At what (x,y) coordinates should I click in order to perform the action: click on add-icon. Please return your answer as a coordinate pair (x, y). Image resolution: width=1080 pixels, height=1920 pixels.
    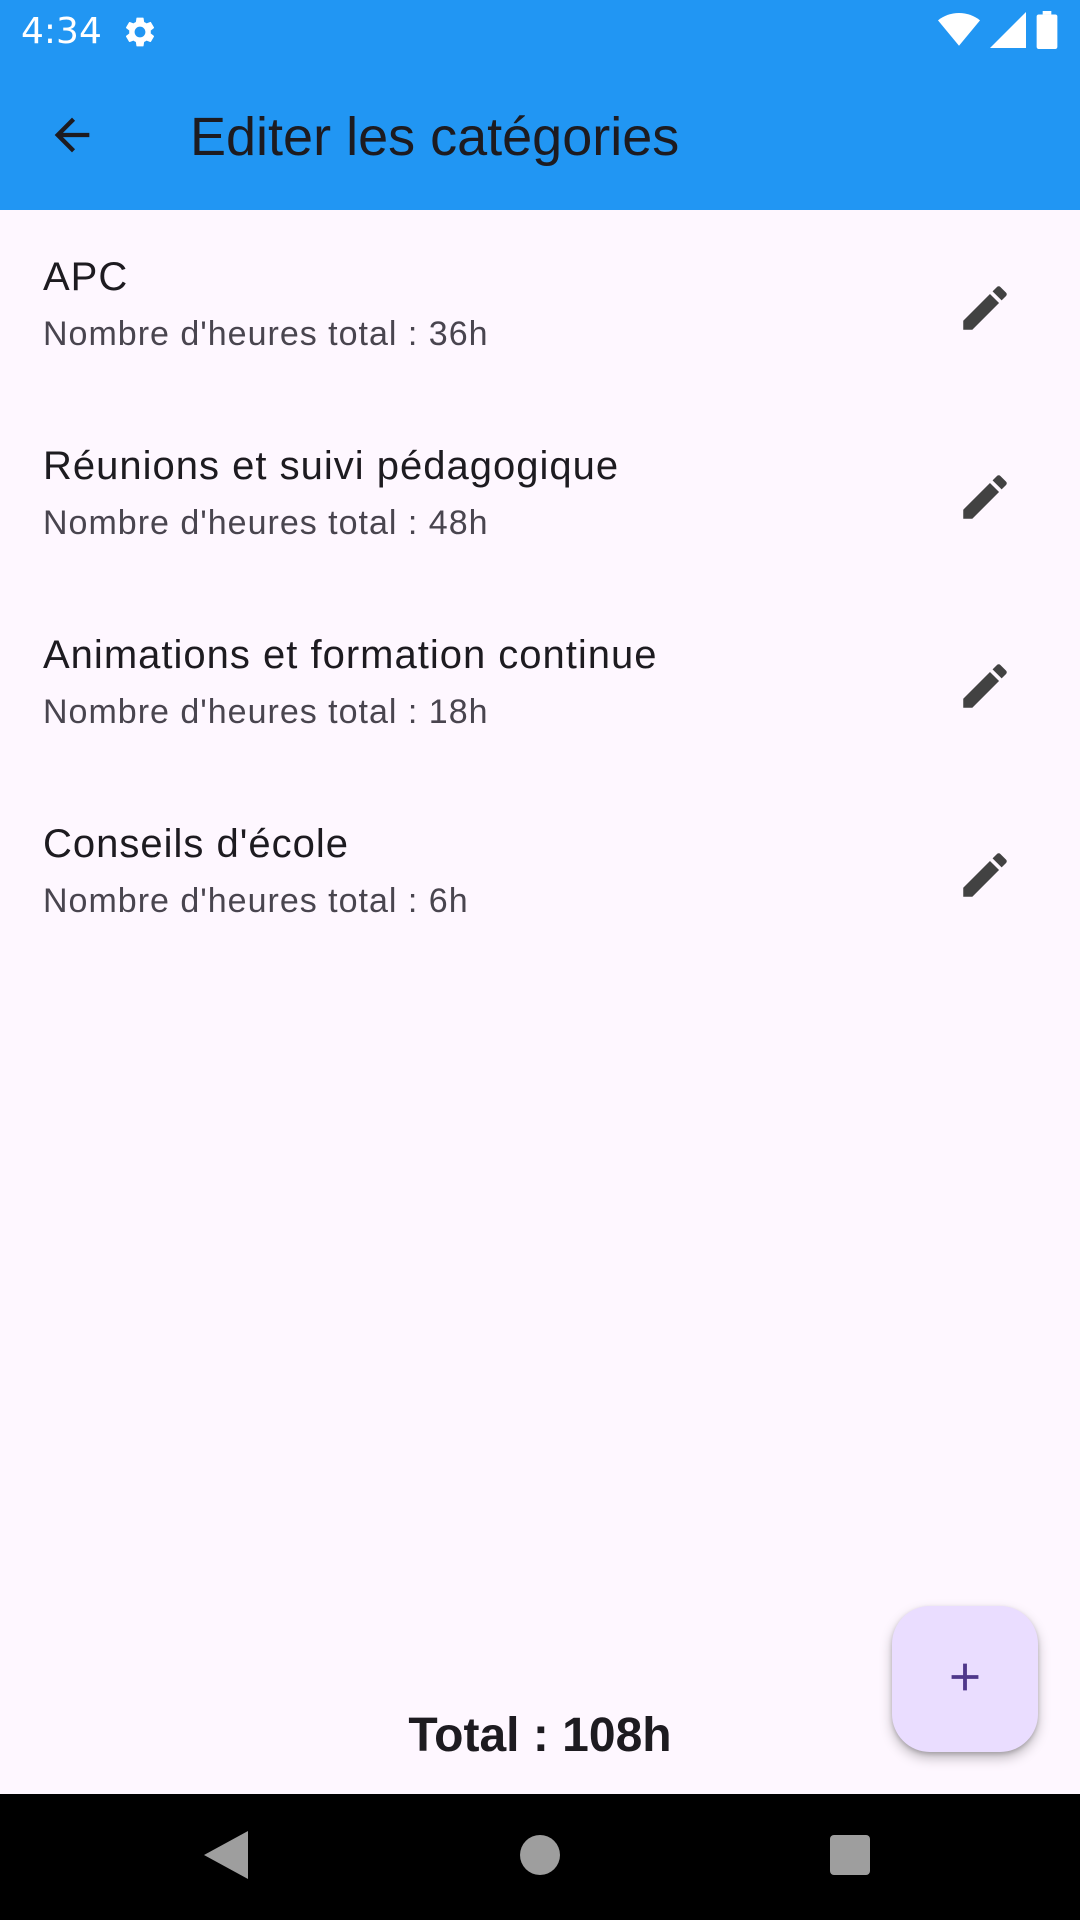
    Looking at the image, I should click on (965, 1679).